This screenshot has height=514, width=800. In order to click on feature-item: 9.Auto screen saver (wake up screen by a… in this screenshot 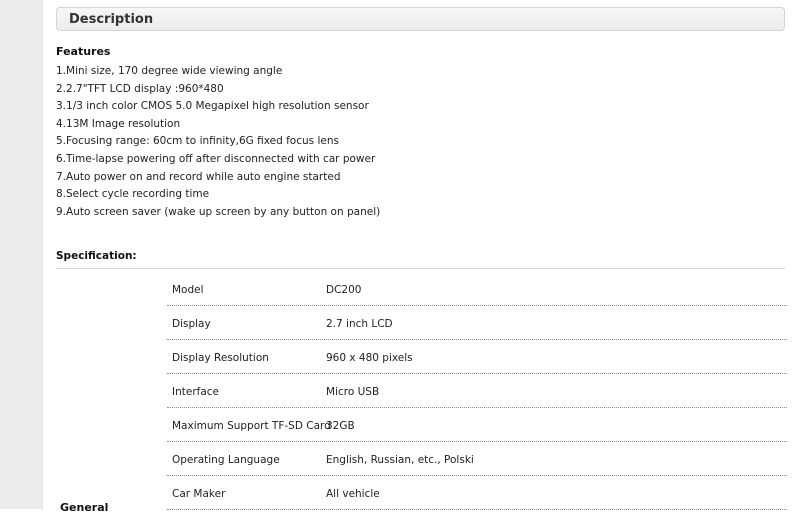, I will do `click(218, 211)`.